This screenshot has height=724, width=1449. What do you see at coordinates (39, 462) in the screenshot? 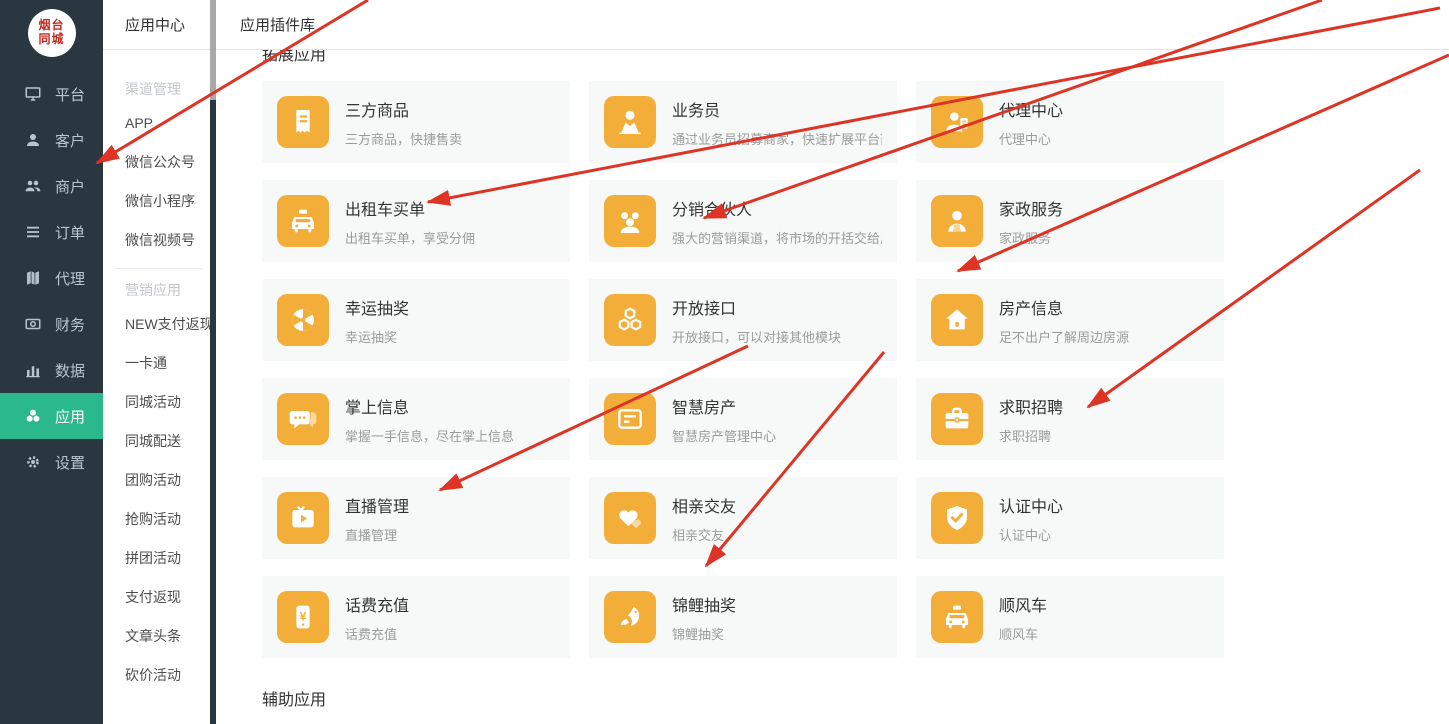
I see `settings-icon` at bounding box center [39, 462].